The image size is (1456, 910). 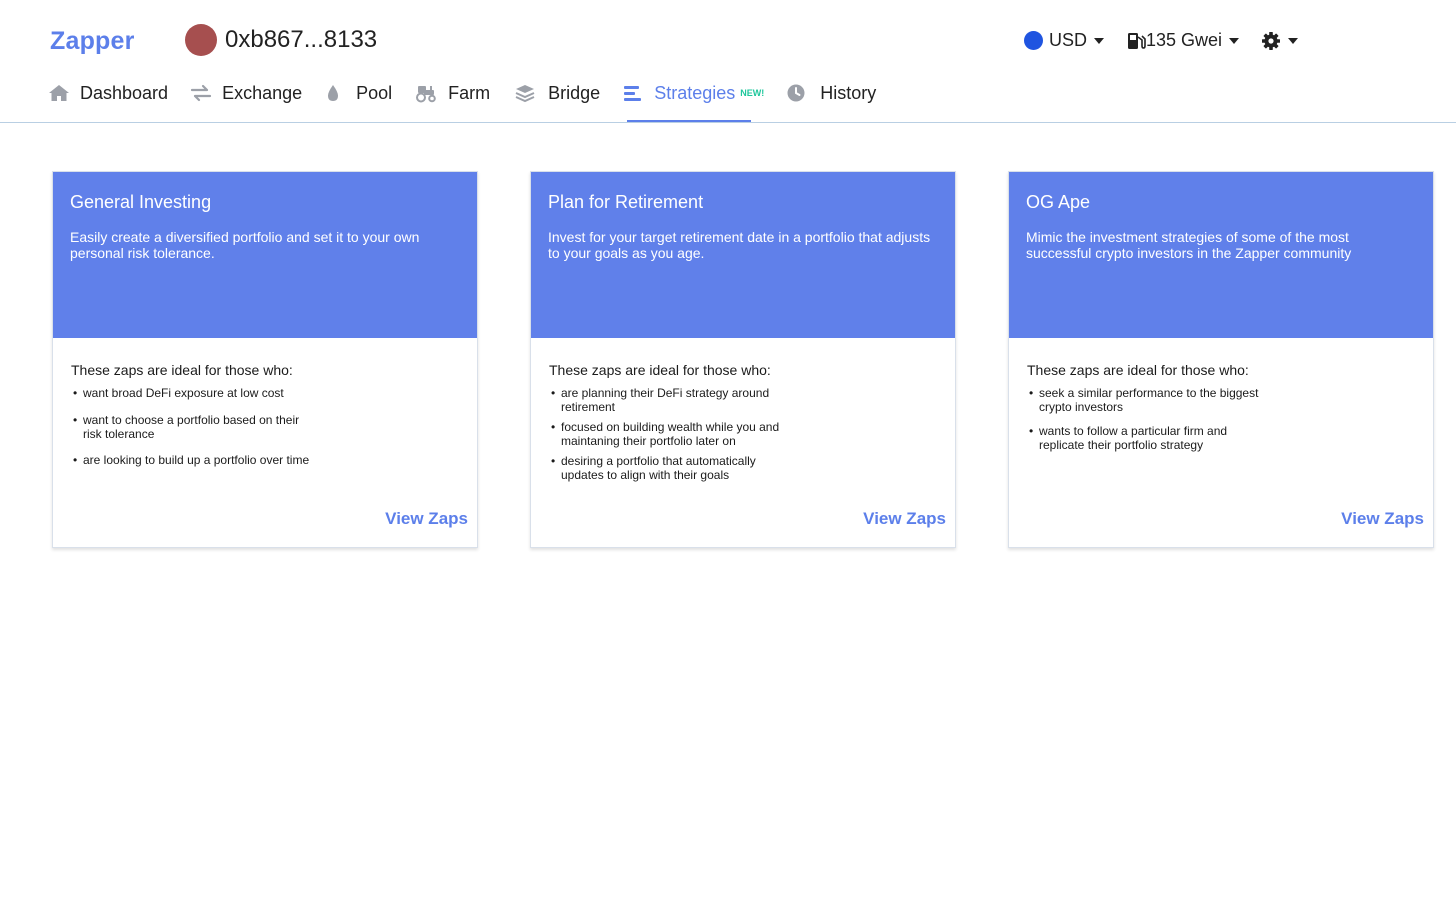 What do you see at coordinates (796, 93) in the screenshot?
I see `clock-icon` at bounding box center [796, 93].